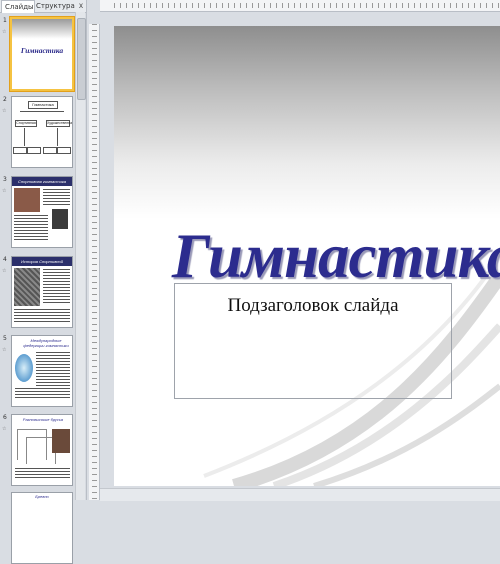 This screenshot has height=564, width=500. I want to click on slide-number: 6, so click(5, 417).